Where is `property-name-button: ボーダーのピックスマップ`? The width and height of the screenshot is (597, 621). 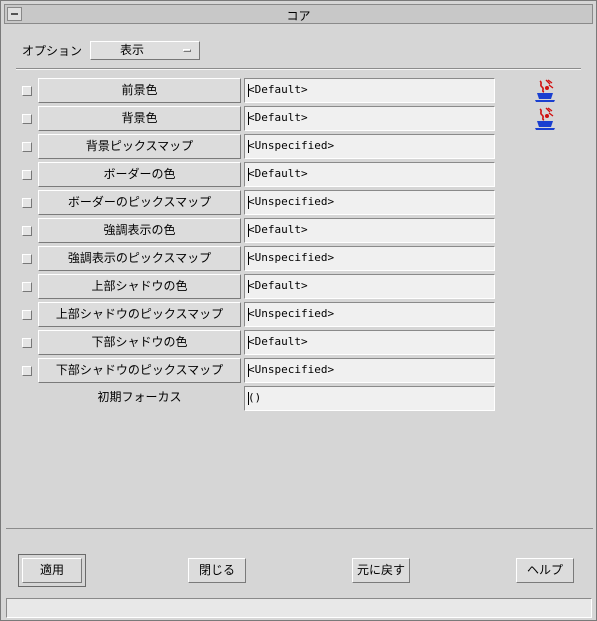
property-name-button: ボーダーのピックスマップ is located at coordinates (139, 202).